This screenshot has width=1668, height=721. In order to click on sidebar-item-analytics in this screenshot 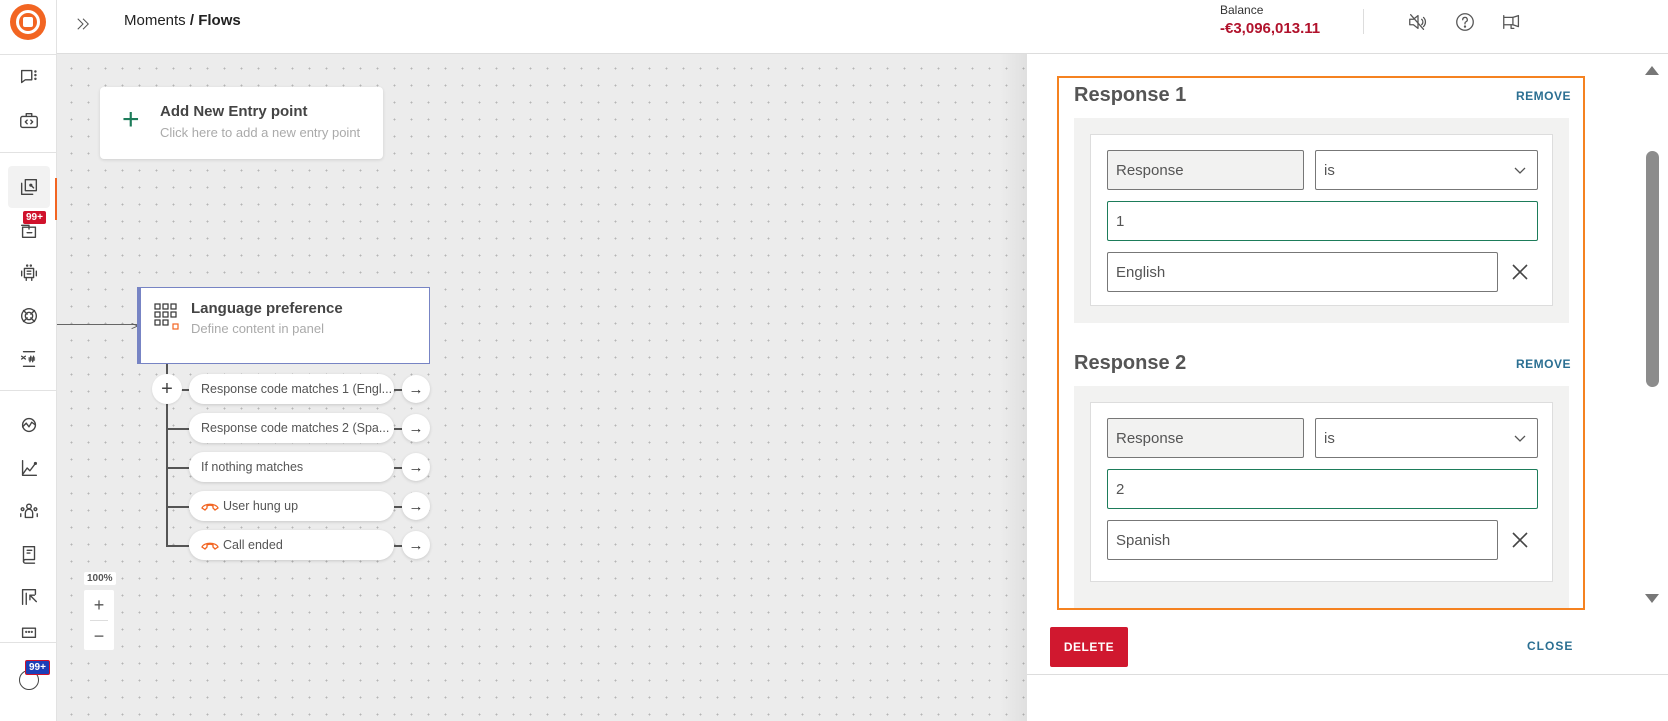, I will do `click(29, 468)`.